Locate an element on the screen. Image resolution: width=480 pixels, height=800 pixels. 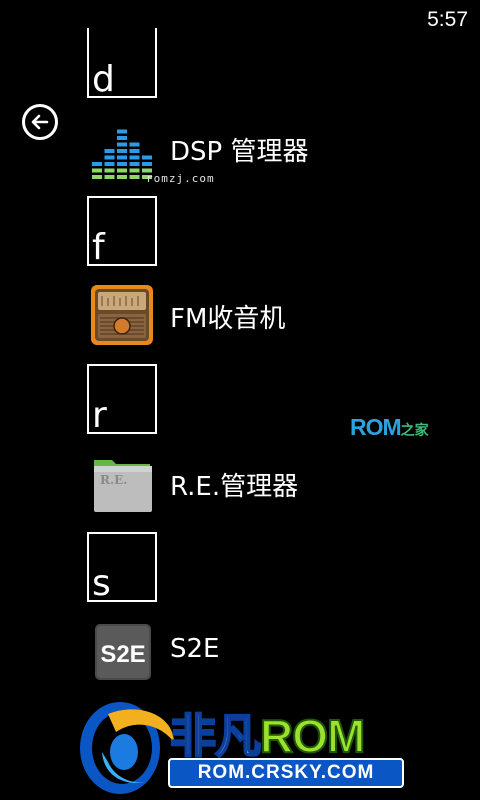
group-header-f: f is located at coordinates (122, 231).